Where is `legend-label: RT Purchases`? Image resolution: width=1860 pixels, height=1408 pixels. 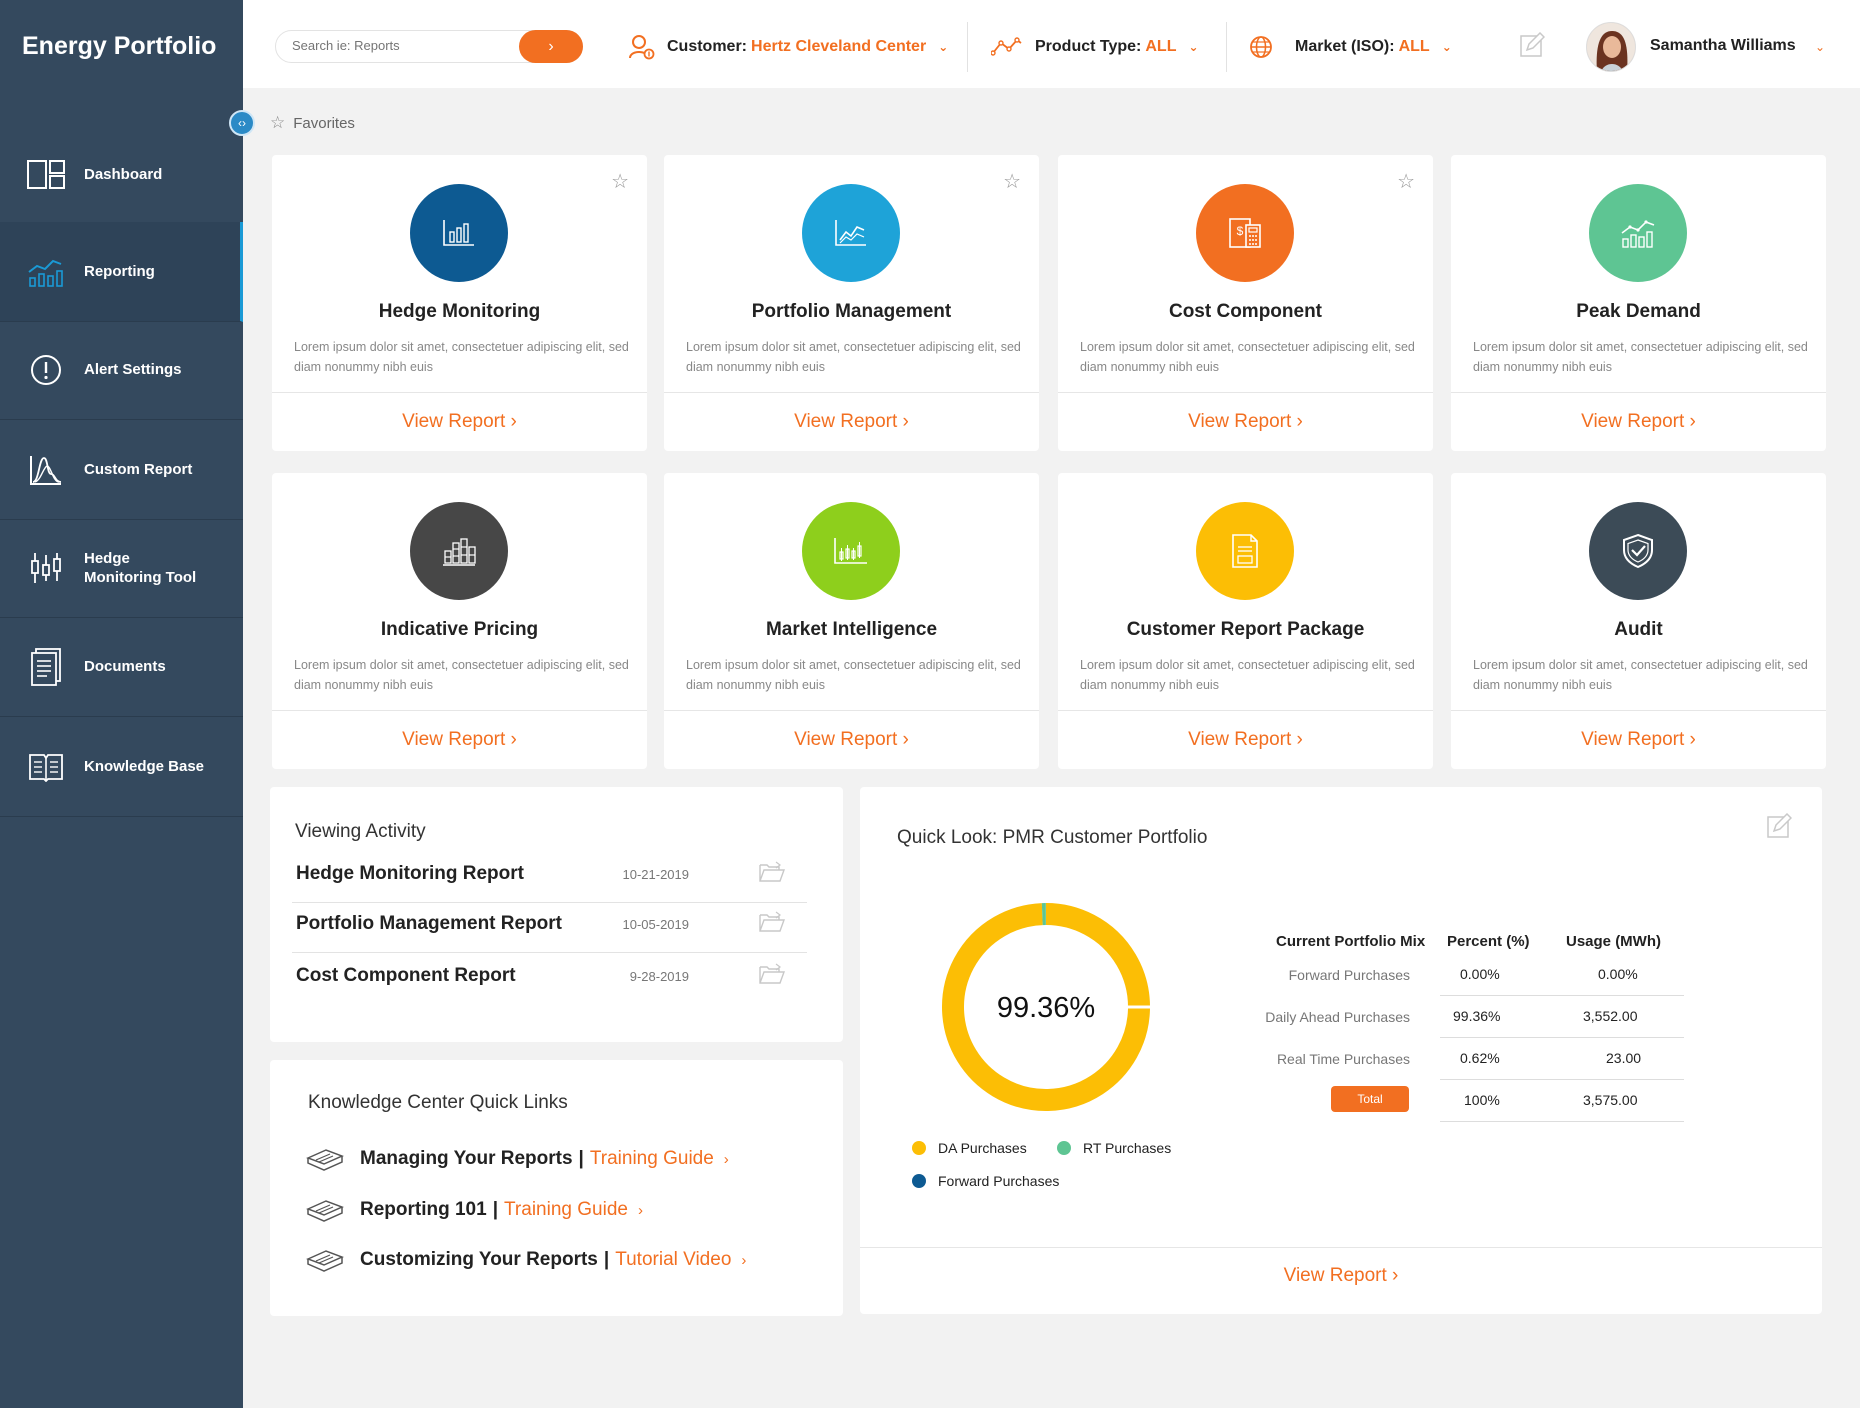
legend-label: RT Purchases is located at coordinates (1127, 1148).